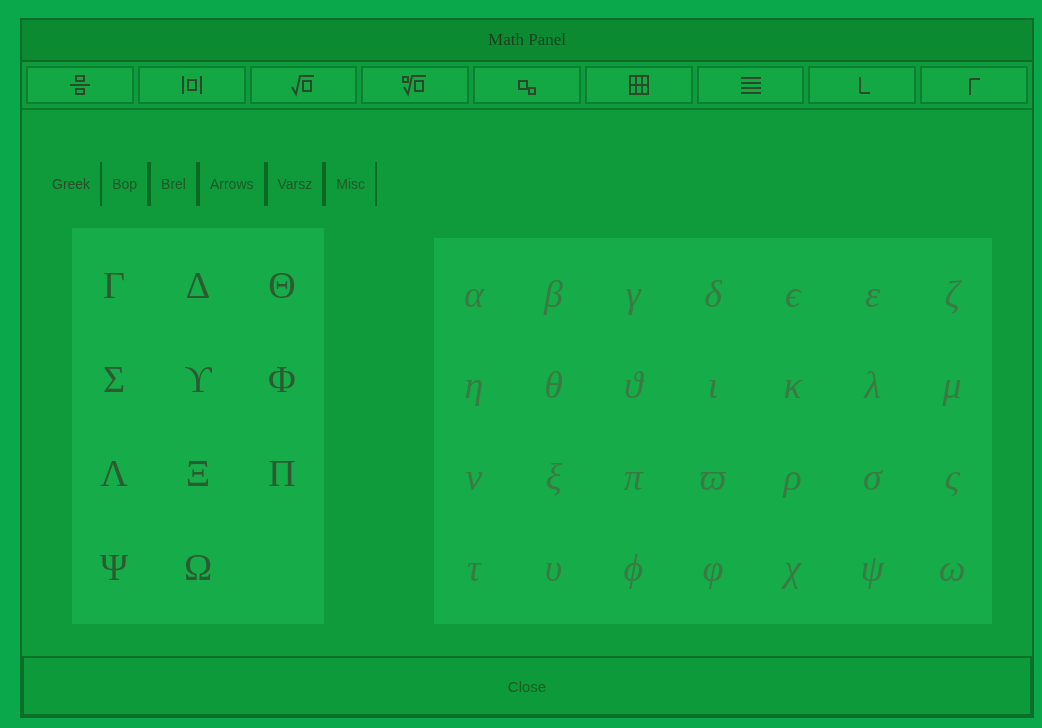  What do you see at coordinates (282, 473) in the screenshot?
I see `greek-symbol-button: Π` at bounding box center [282, 473].